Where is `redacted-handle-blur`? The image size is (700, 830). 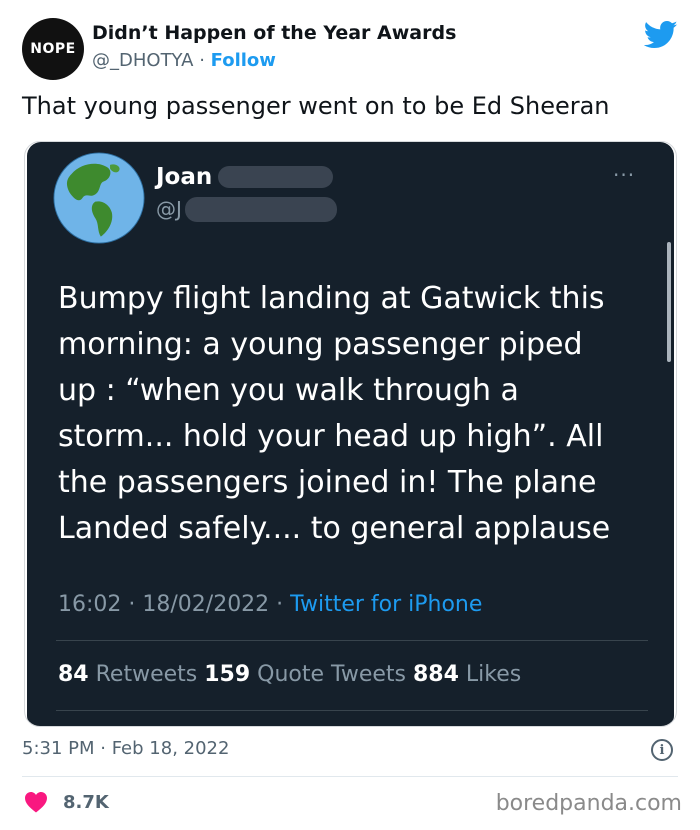
redacted-handle-blur is located at coordinates (261, 209).